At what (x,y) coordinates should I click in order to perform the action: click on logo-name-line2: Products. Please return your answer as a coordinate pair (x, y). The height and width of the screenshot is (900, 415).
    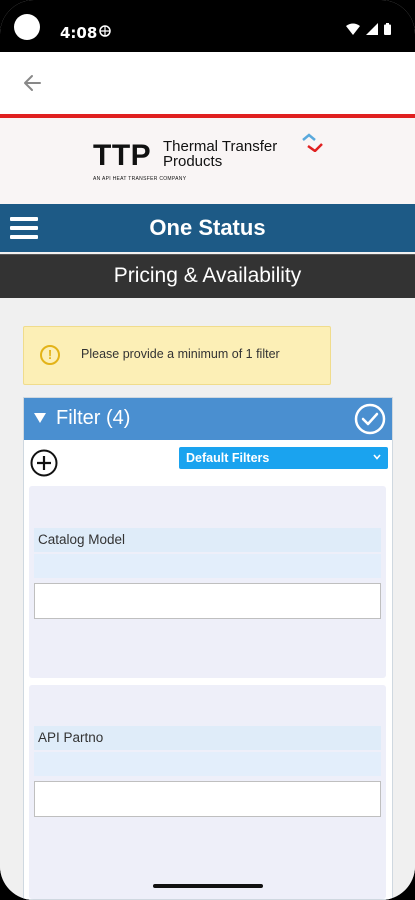
    Looking at the image, I should click on (193, 161).